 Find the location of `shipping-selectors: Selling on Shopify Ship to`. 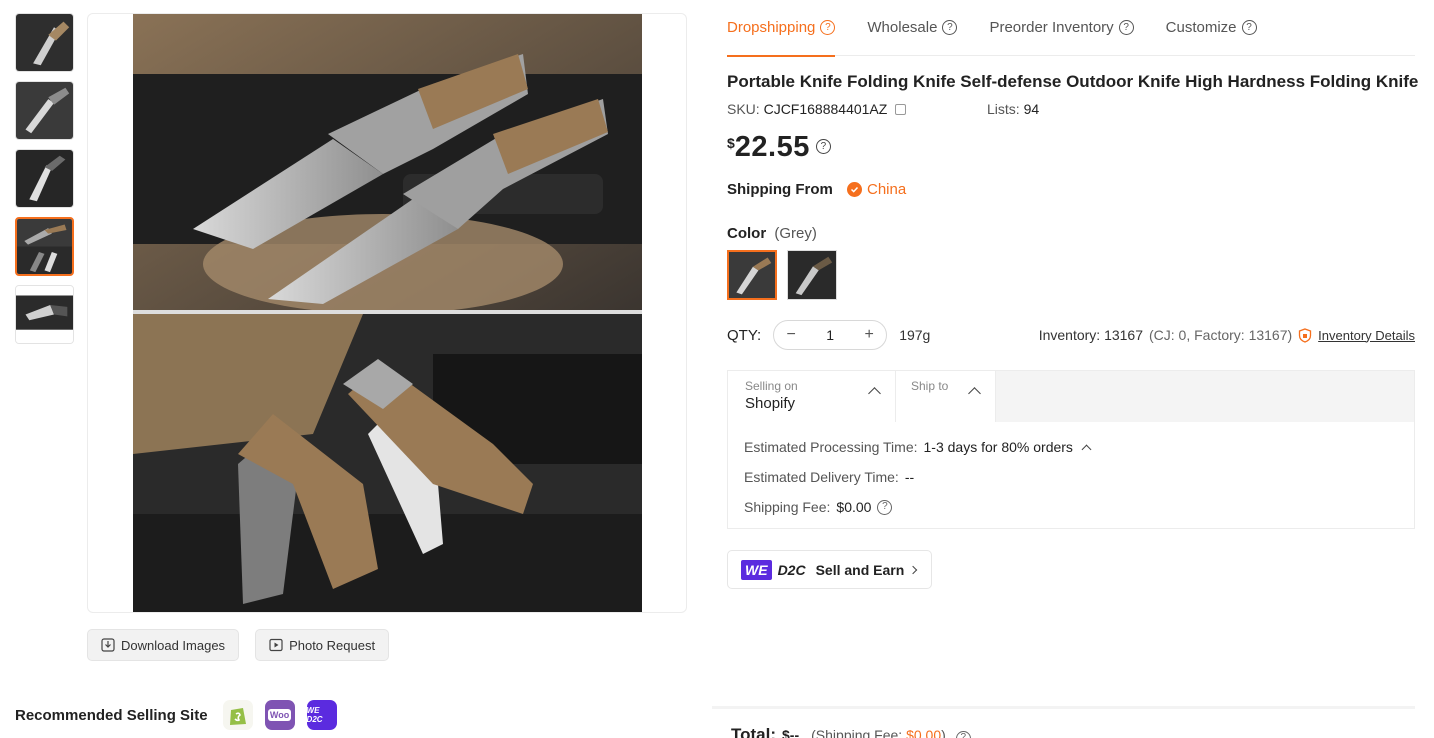

shipping-selectors: Selling on Shopify Ship to is located at coordinates (1071, 396).